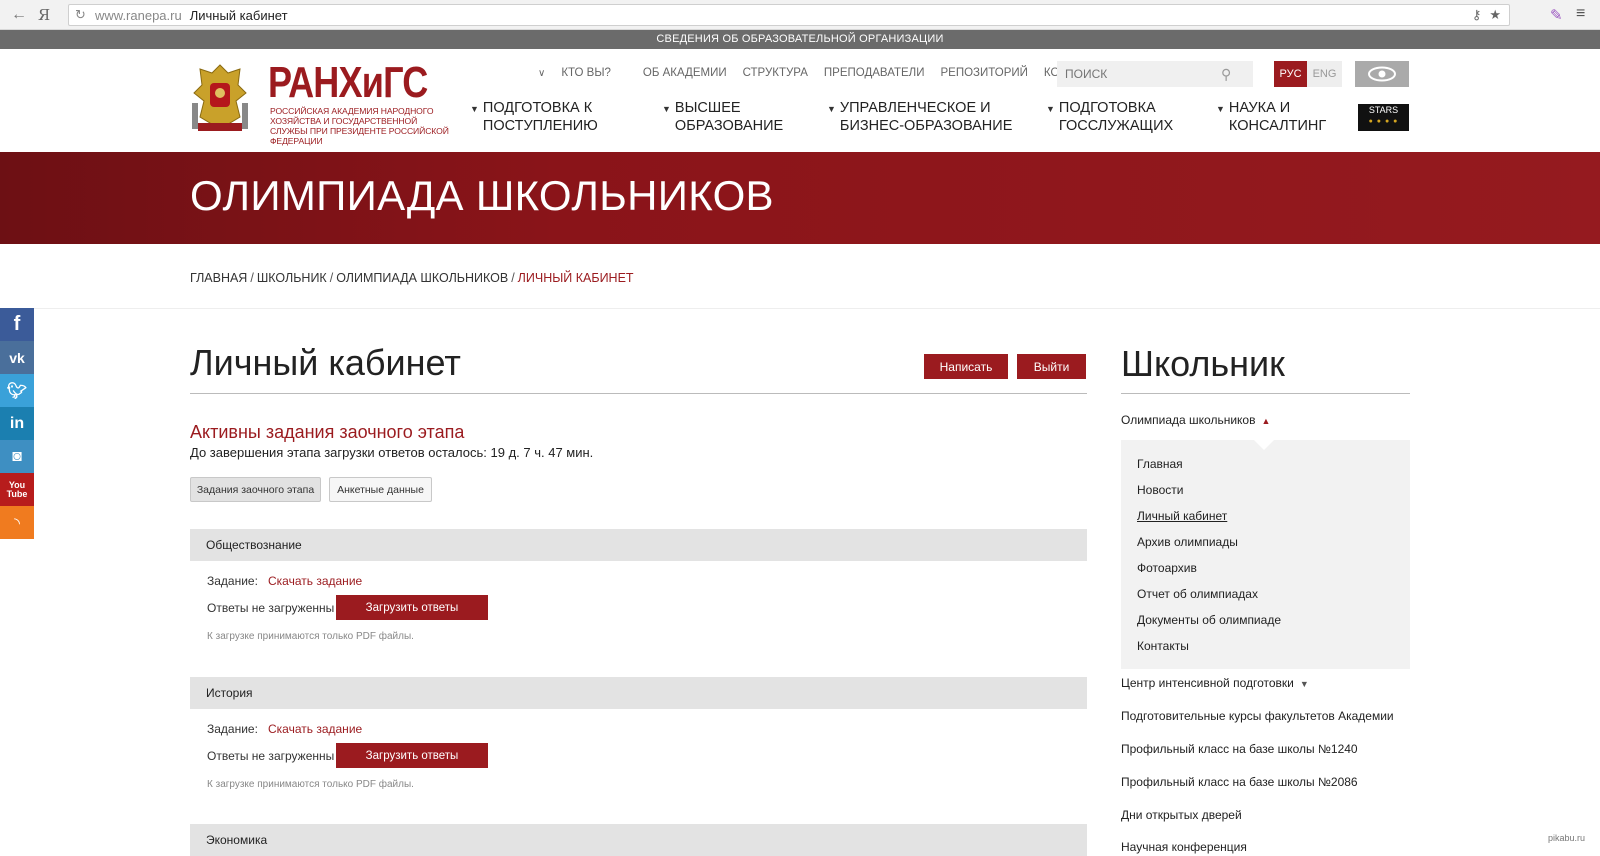  What do you see at coordinates (1163, 646) in the screenshot?
I see `sidebar-item-contacts: Контакты` at bounding box center [1163, 646].